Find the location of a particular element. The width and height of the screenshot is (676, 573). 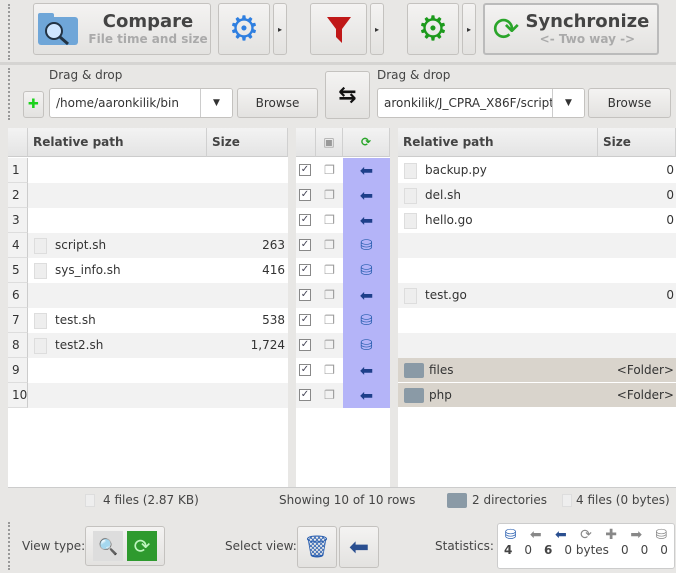

table-row: 1 is located at coordinates (148, 170).